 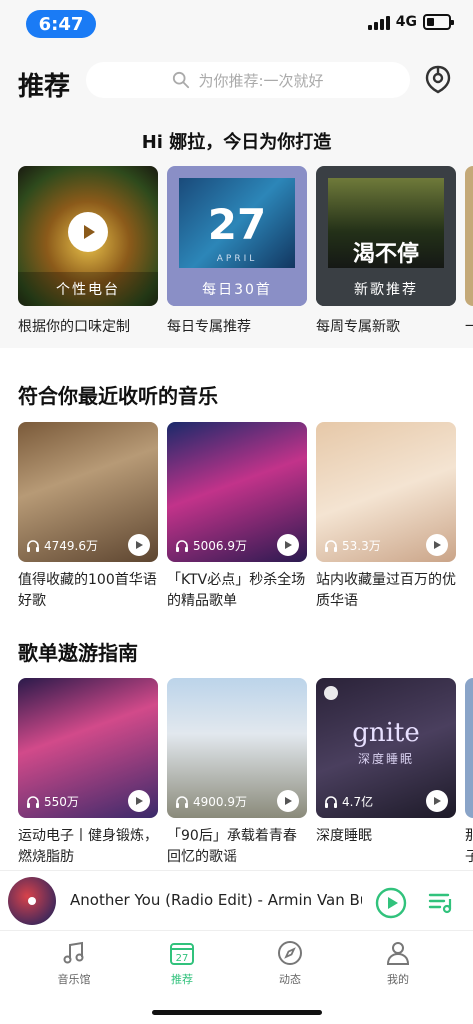 What do you see at coordinates (378, 22) in the screenshot?
I see `signal-icon` at bounding box center [378, 22].